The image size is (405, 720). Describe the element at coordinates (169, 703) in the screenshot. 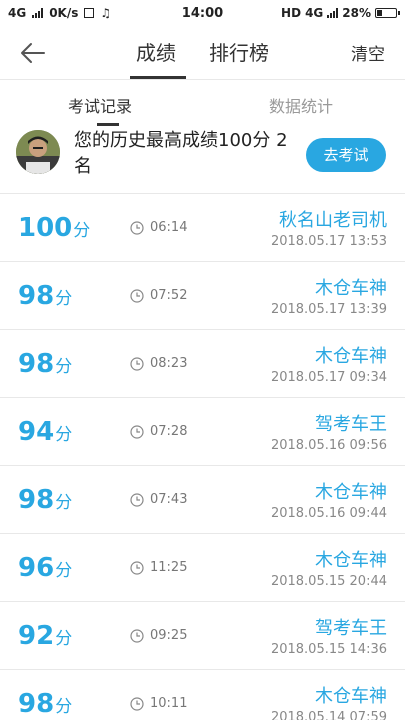

I see `duration-text: 10:11` at that location.